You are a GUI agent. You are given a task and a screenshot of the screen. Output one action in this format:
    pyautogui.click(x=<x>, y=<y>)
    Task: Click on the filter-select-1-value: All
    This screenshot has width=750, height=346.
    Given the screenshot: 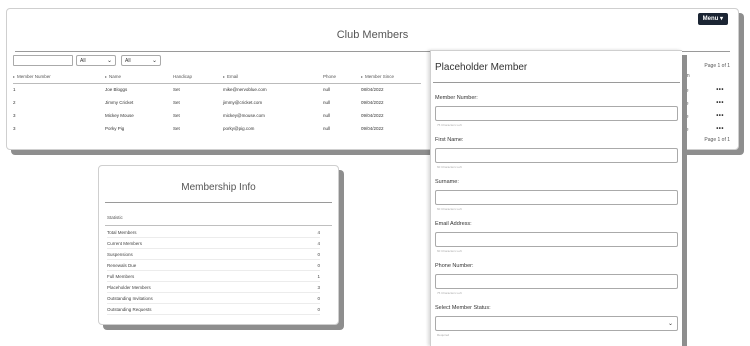 What is the action you would take?
    pyautogui.click(x=83, y=60)
    